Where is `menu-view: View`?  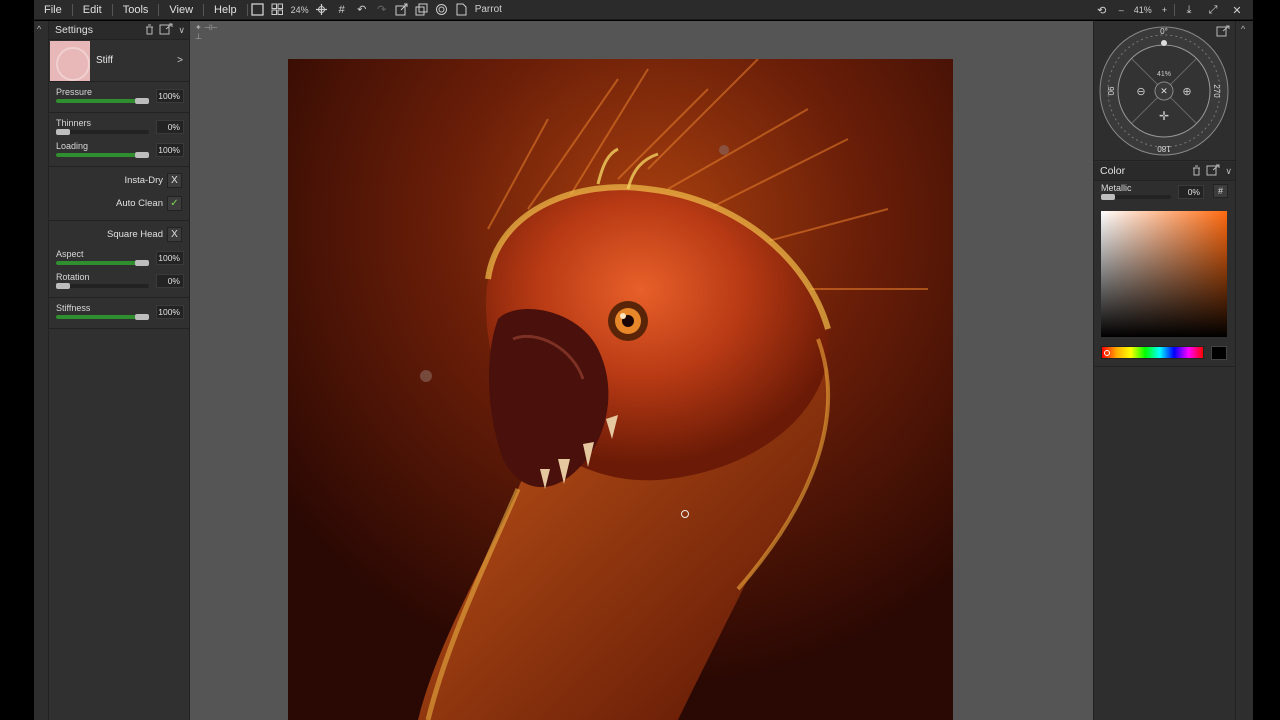 menu-view: View is located at coordinates (181, 10).